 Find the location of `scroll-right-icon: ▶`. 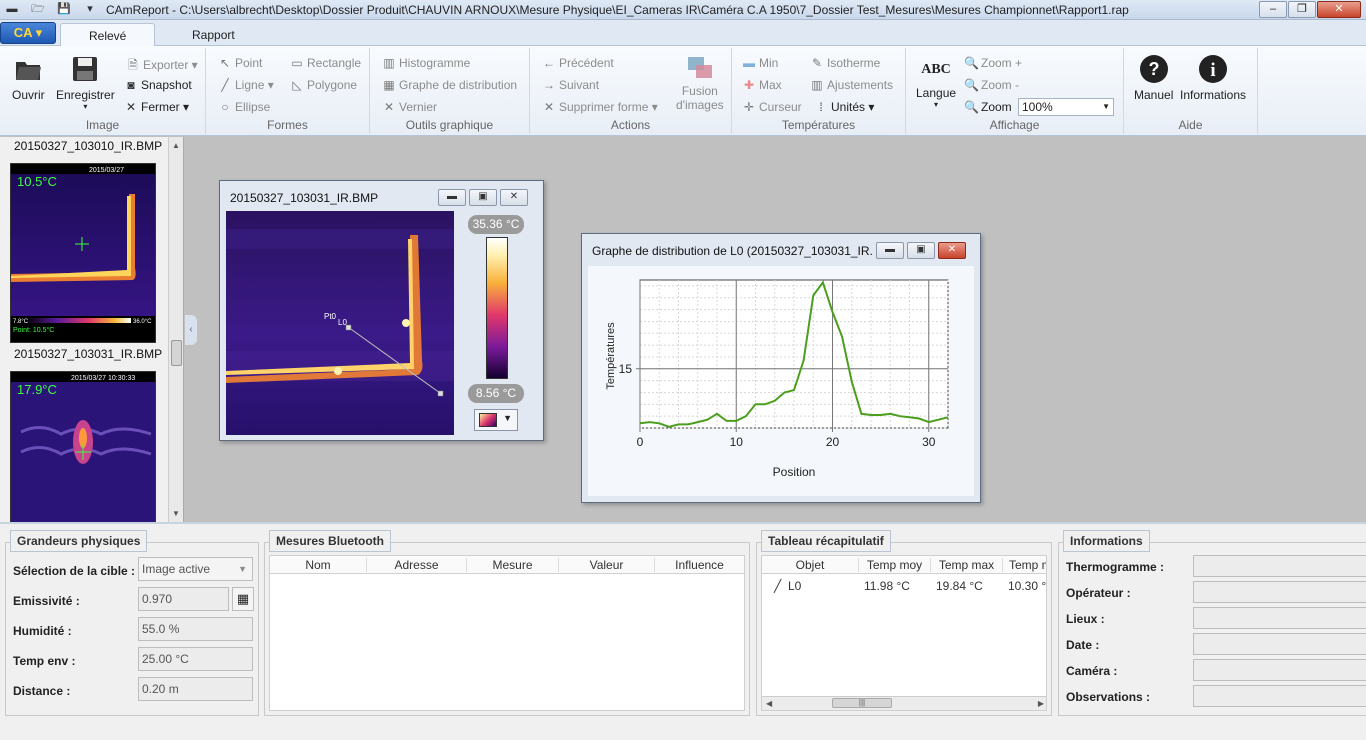

scroll-right-icon: ▶ is located at coordinates (1041, 703).